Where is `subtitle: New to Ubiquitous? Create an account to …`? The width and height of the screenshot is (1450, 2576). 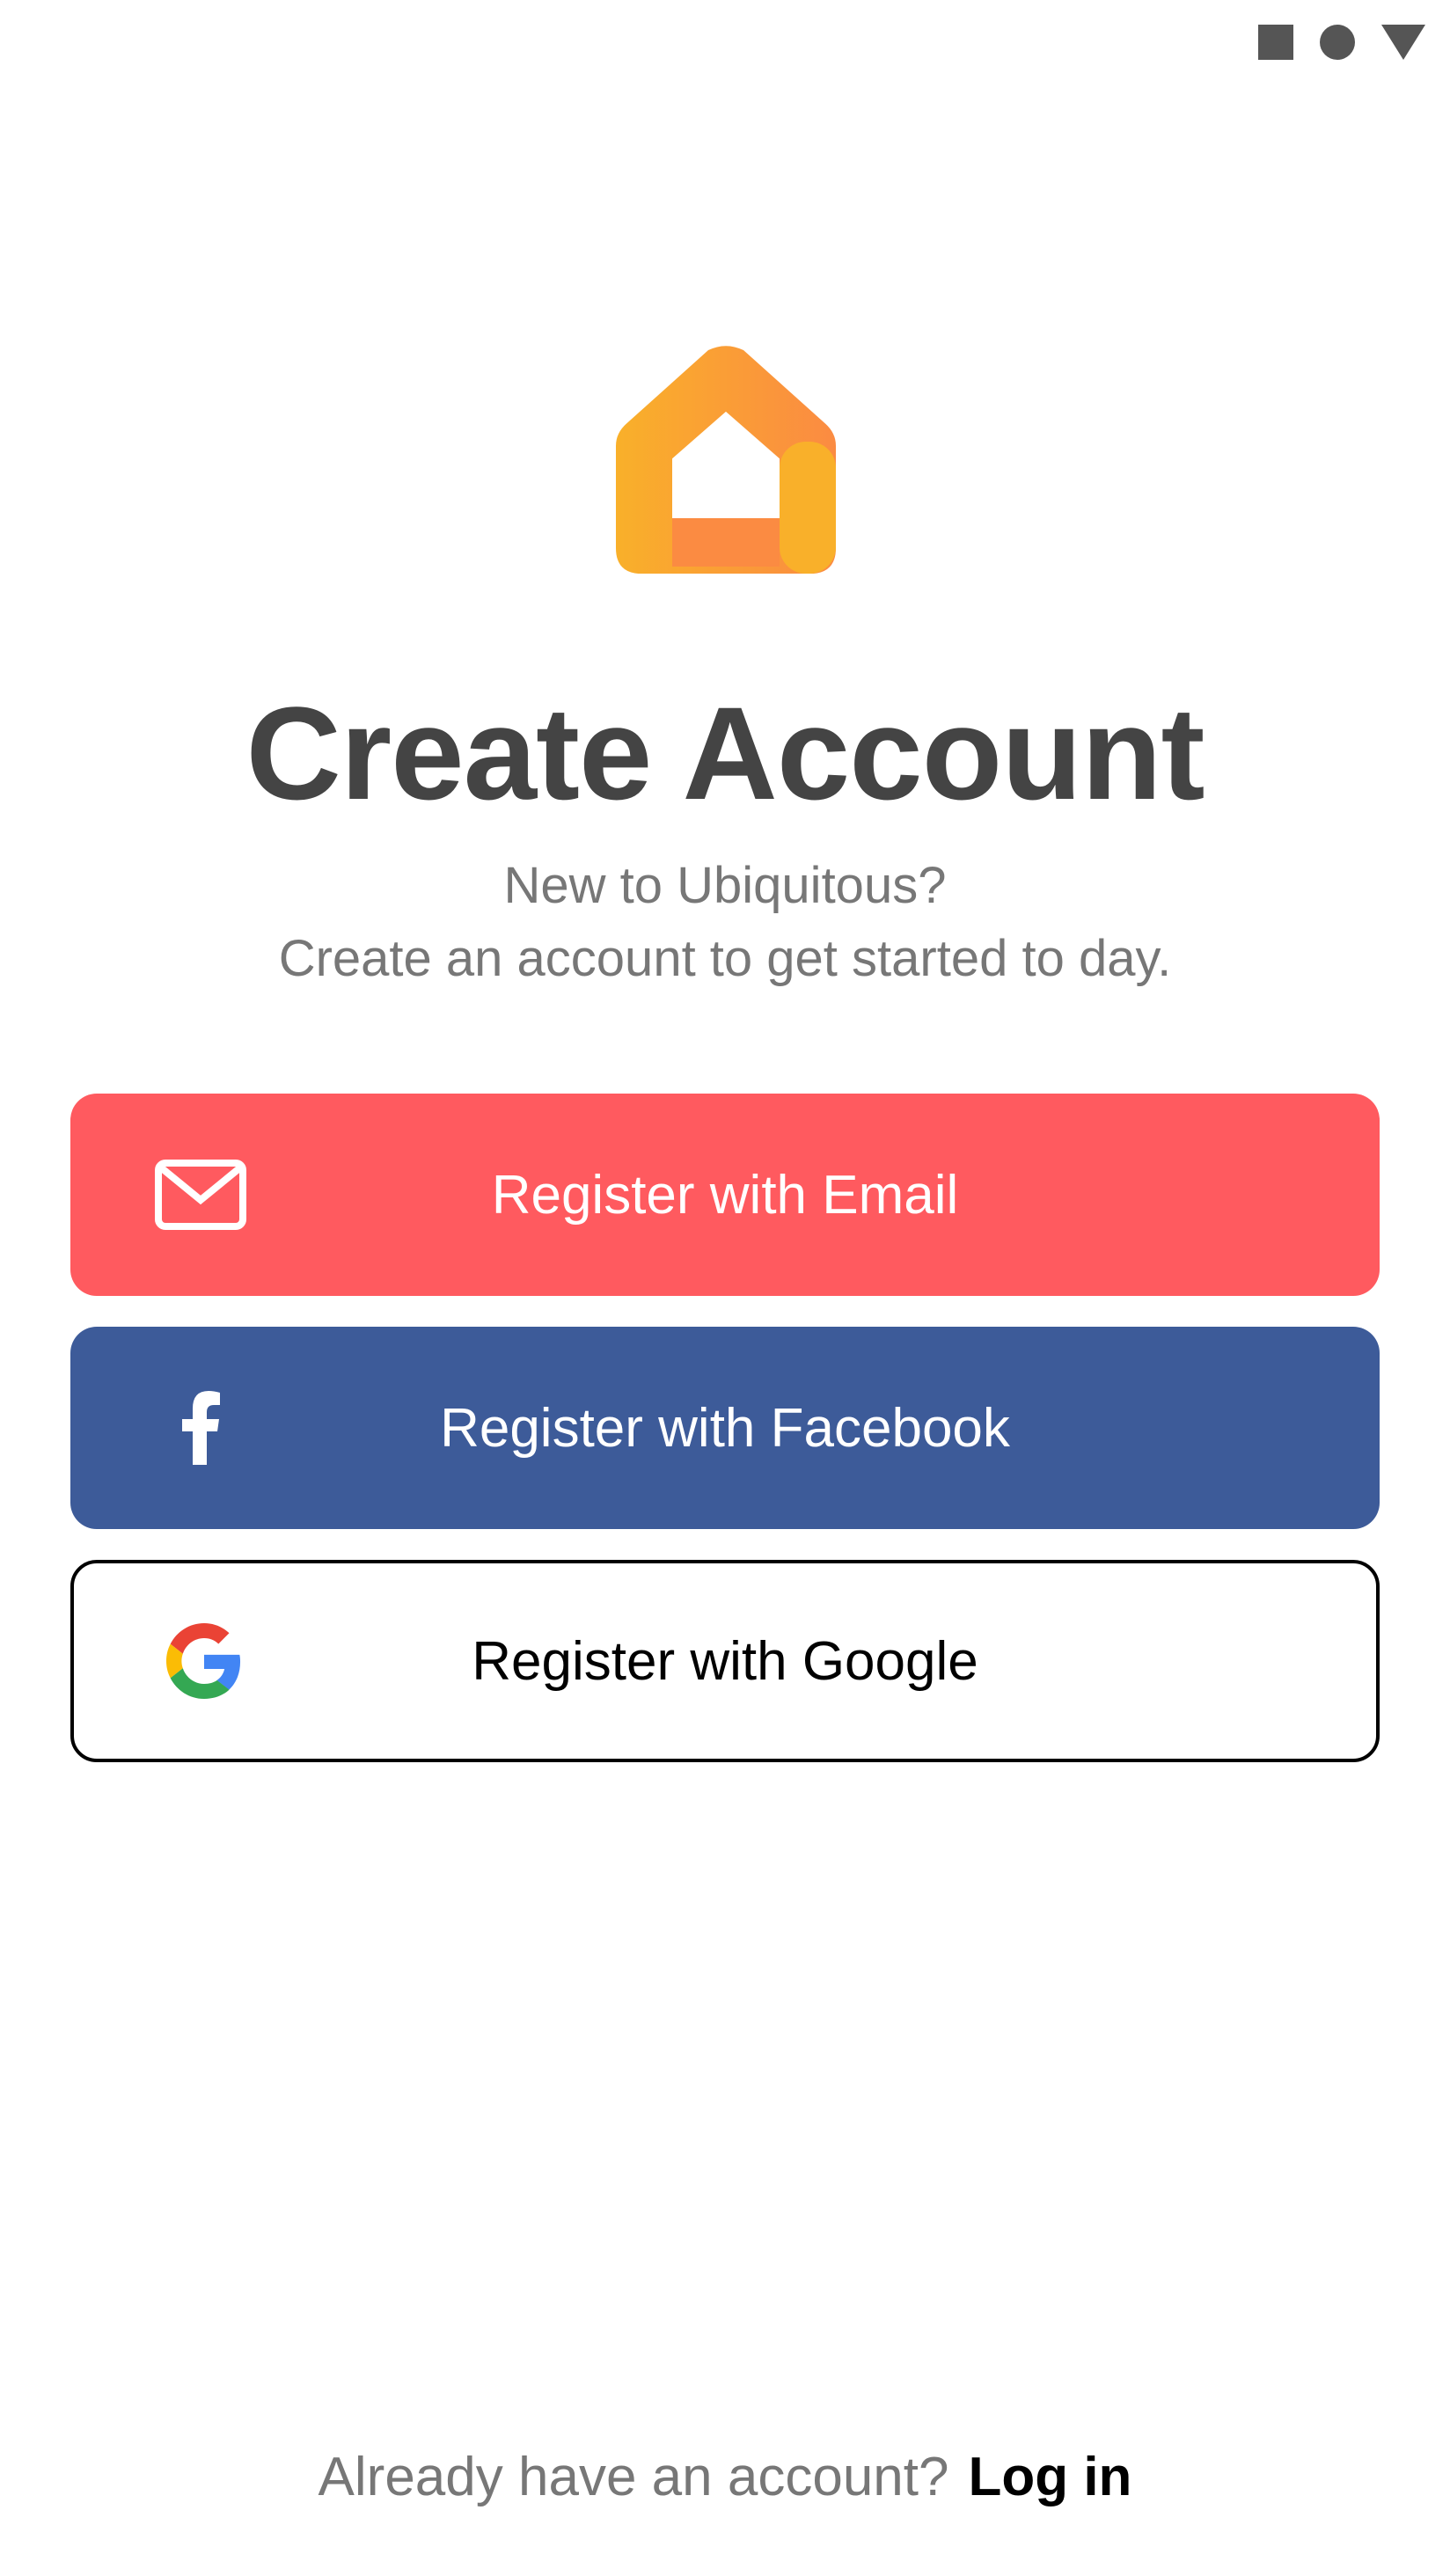
subtitle: New to Ubiquitous? Create an account to … is located at coordinates (725, 922).